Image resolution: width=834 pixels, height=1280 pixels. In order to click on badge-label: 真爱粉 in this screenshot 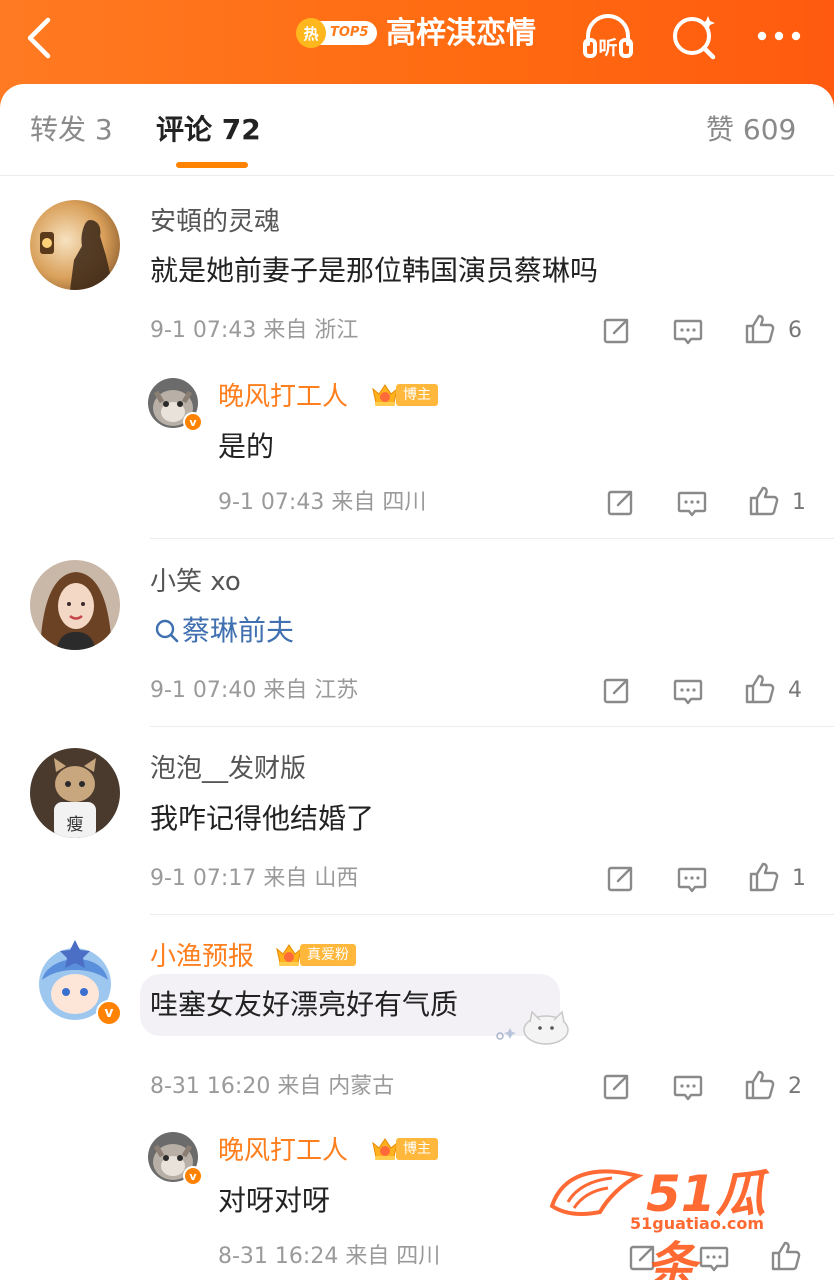, I will do `click(328, 955)`.